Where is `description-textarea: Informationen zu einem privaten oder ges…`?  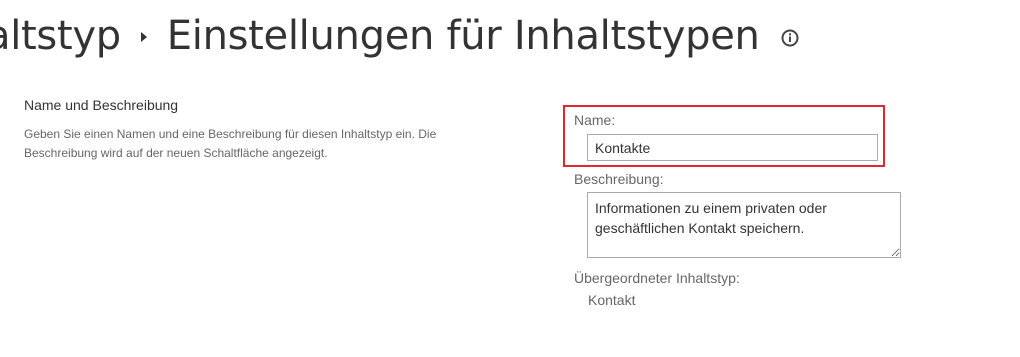 description-textarea: Informationen zu einem privaten oder ges… is located at coordinates (744, 225).